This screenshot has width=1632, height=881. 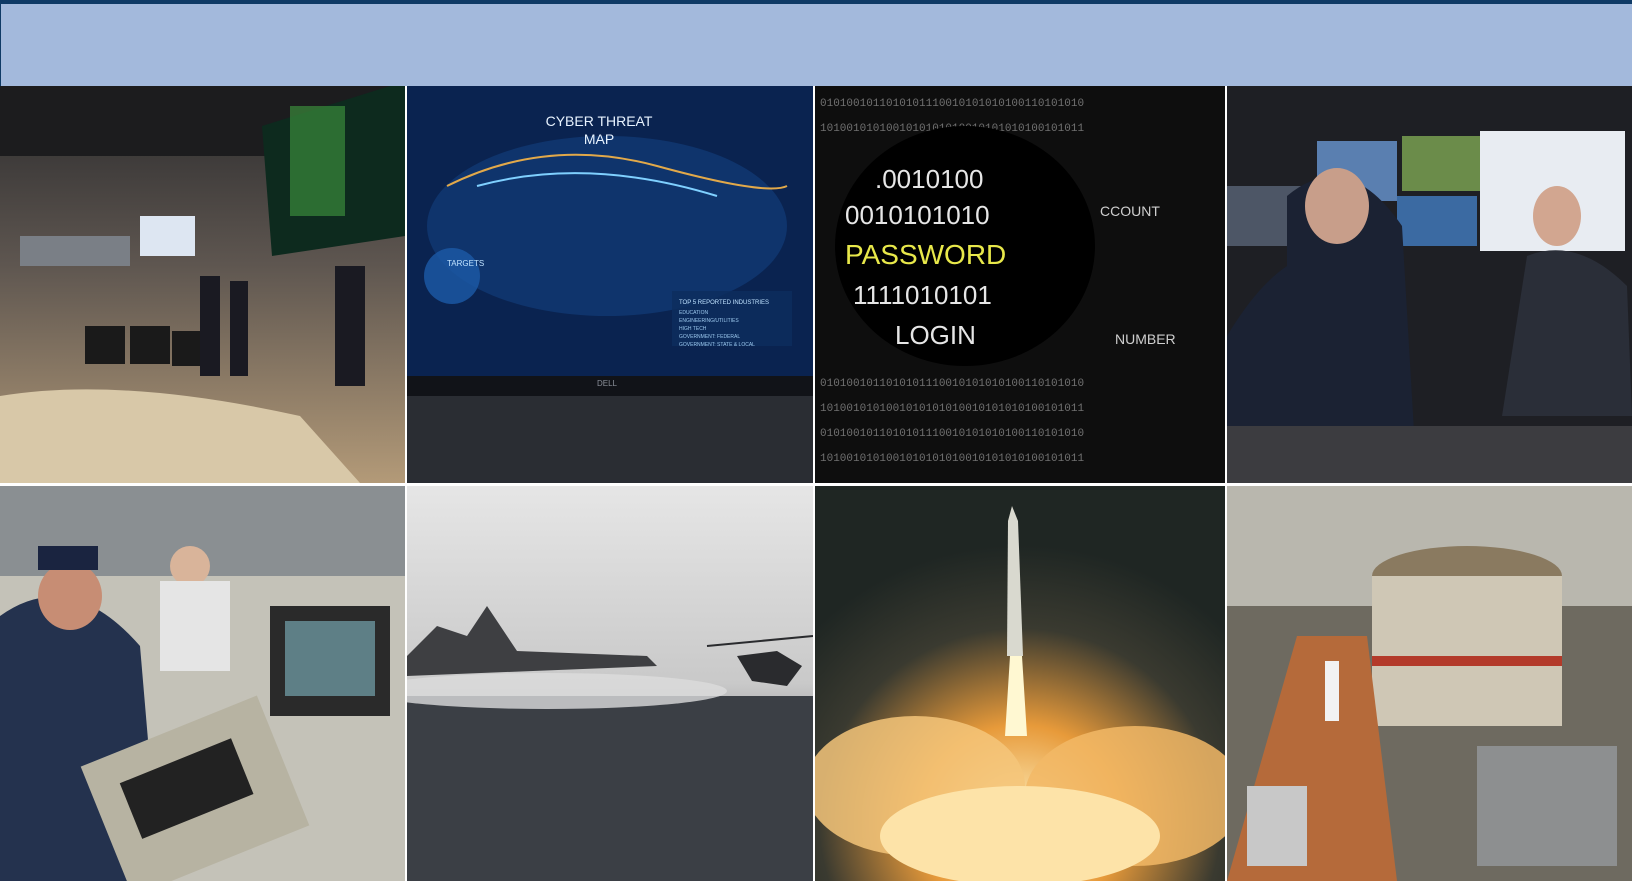 What do you see at coordinates (925, 254) in the screenshot?
I see `password-word: PASSWORD` at bounding box center [925, 254].